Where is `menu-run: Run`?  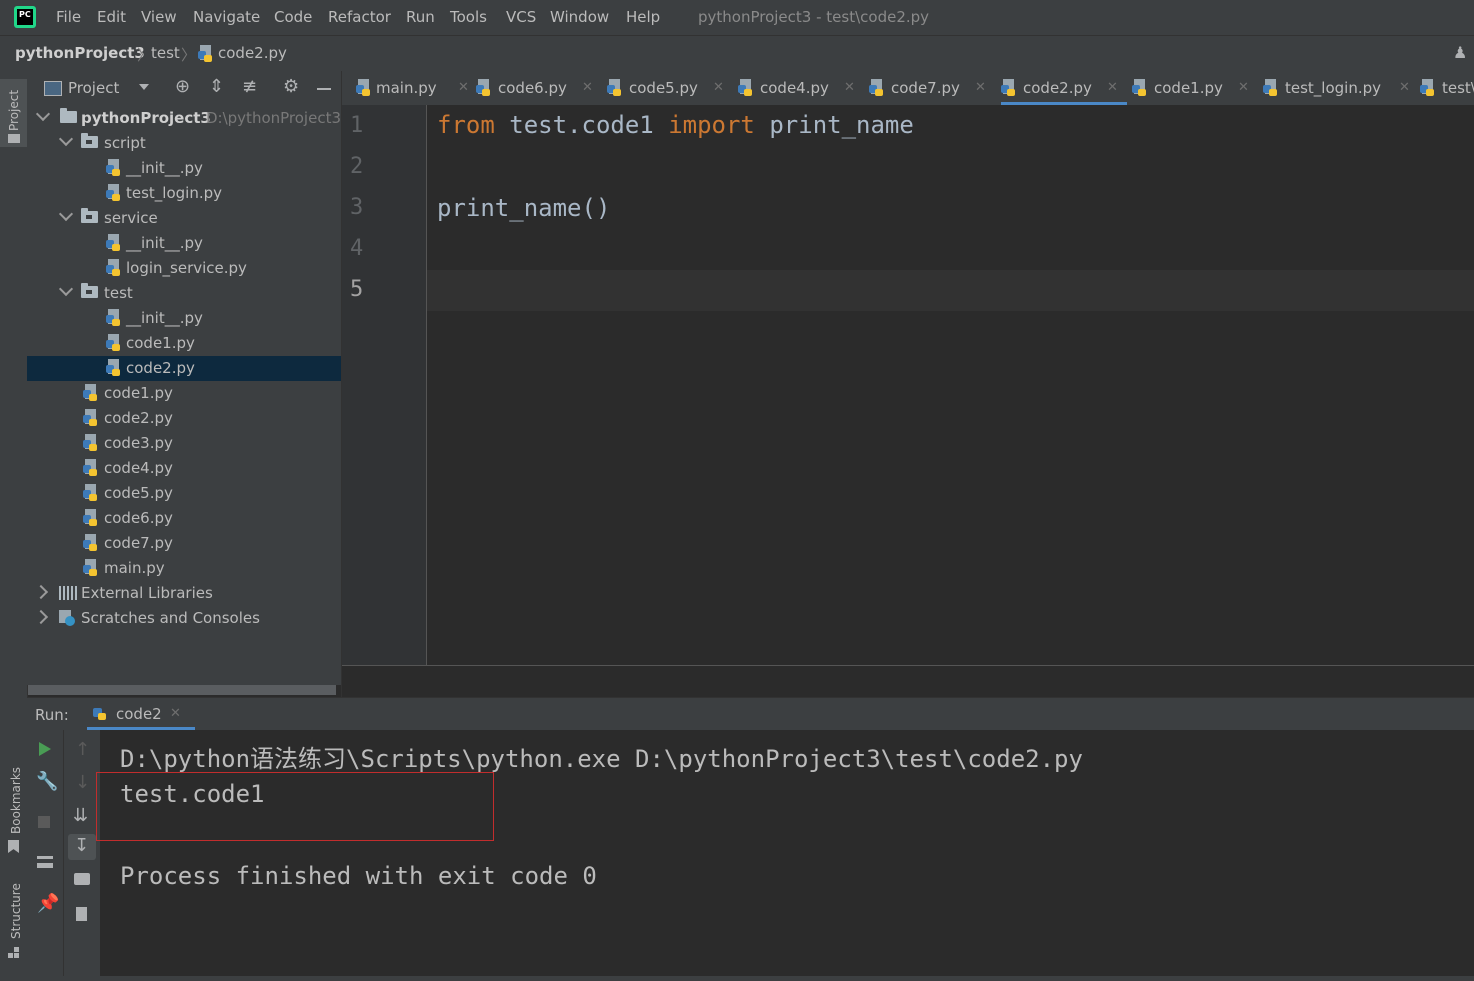
menu-run: Run is located at coordinates (420, 17).